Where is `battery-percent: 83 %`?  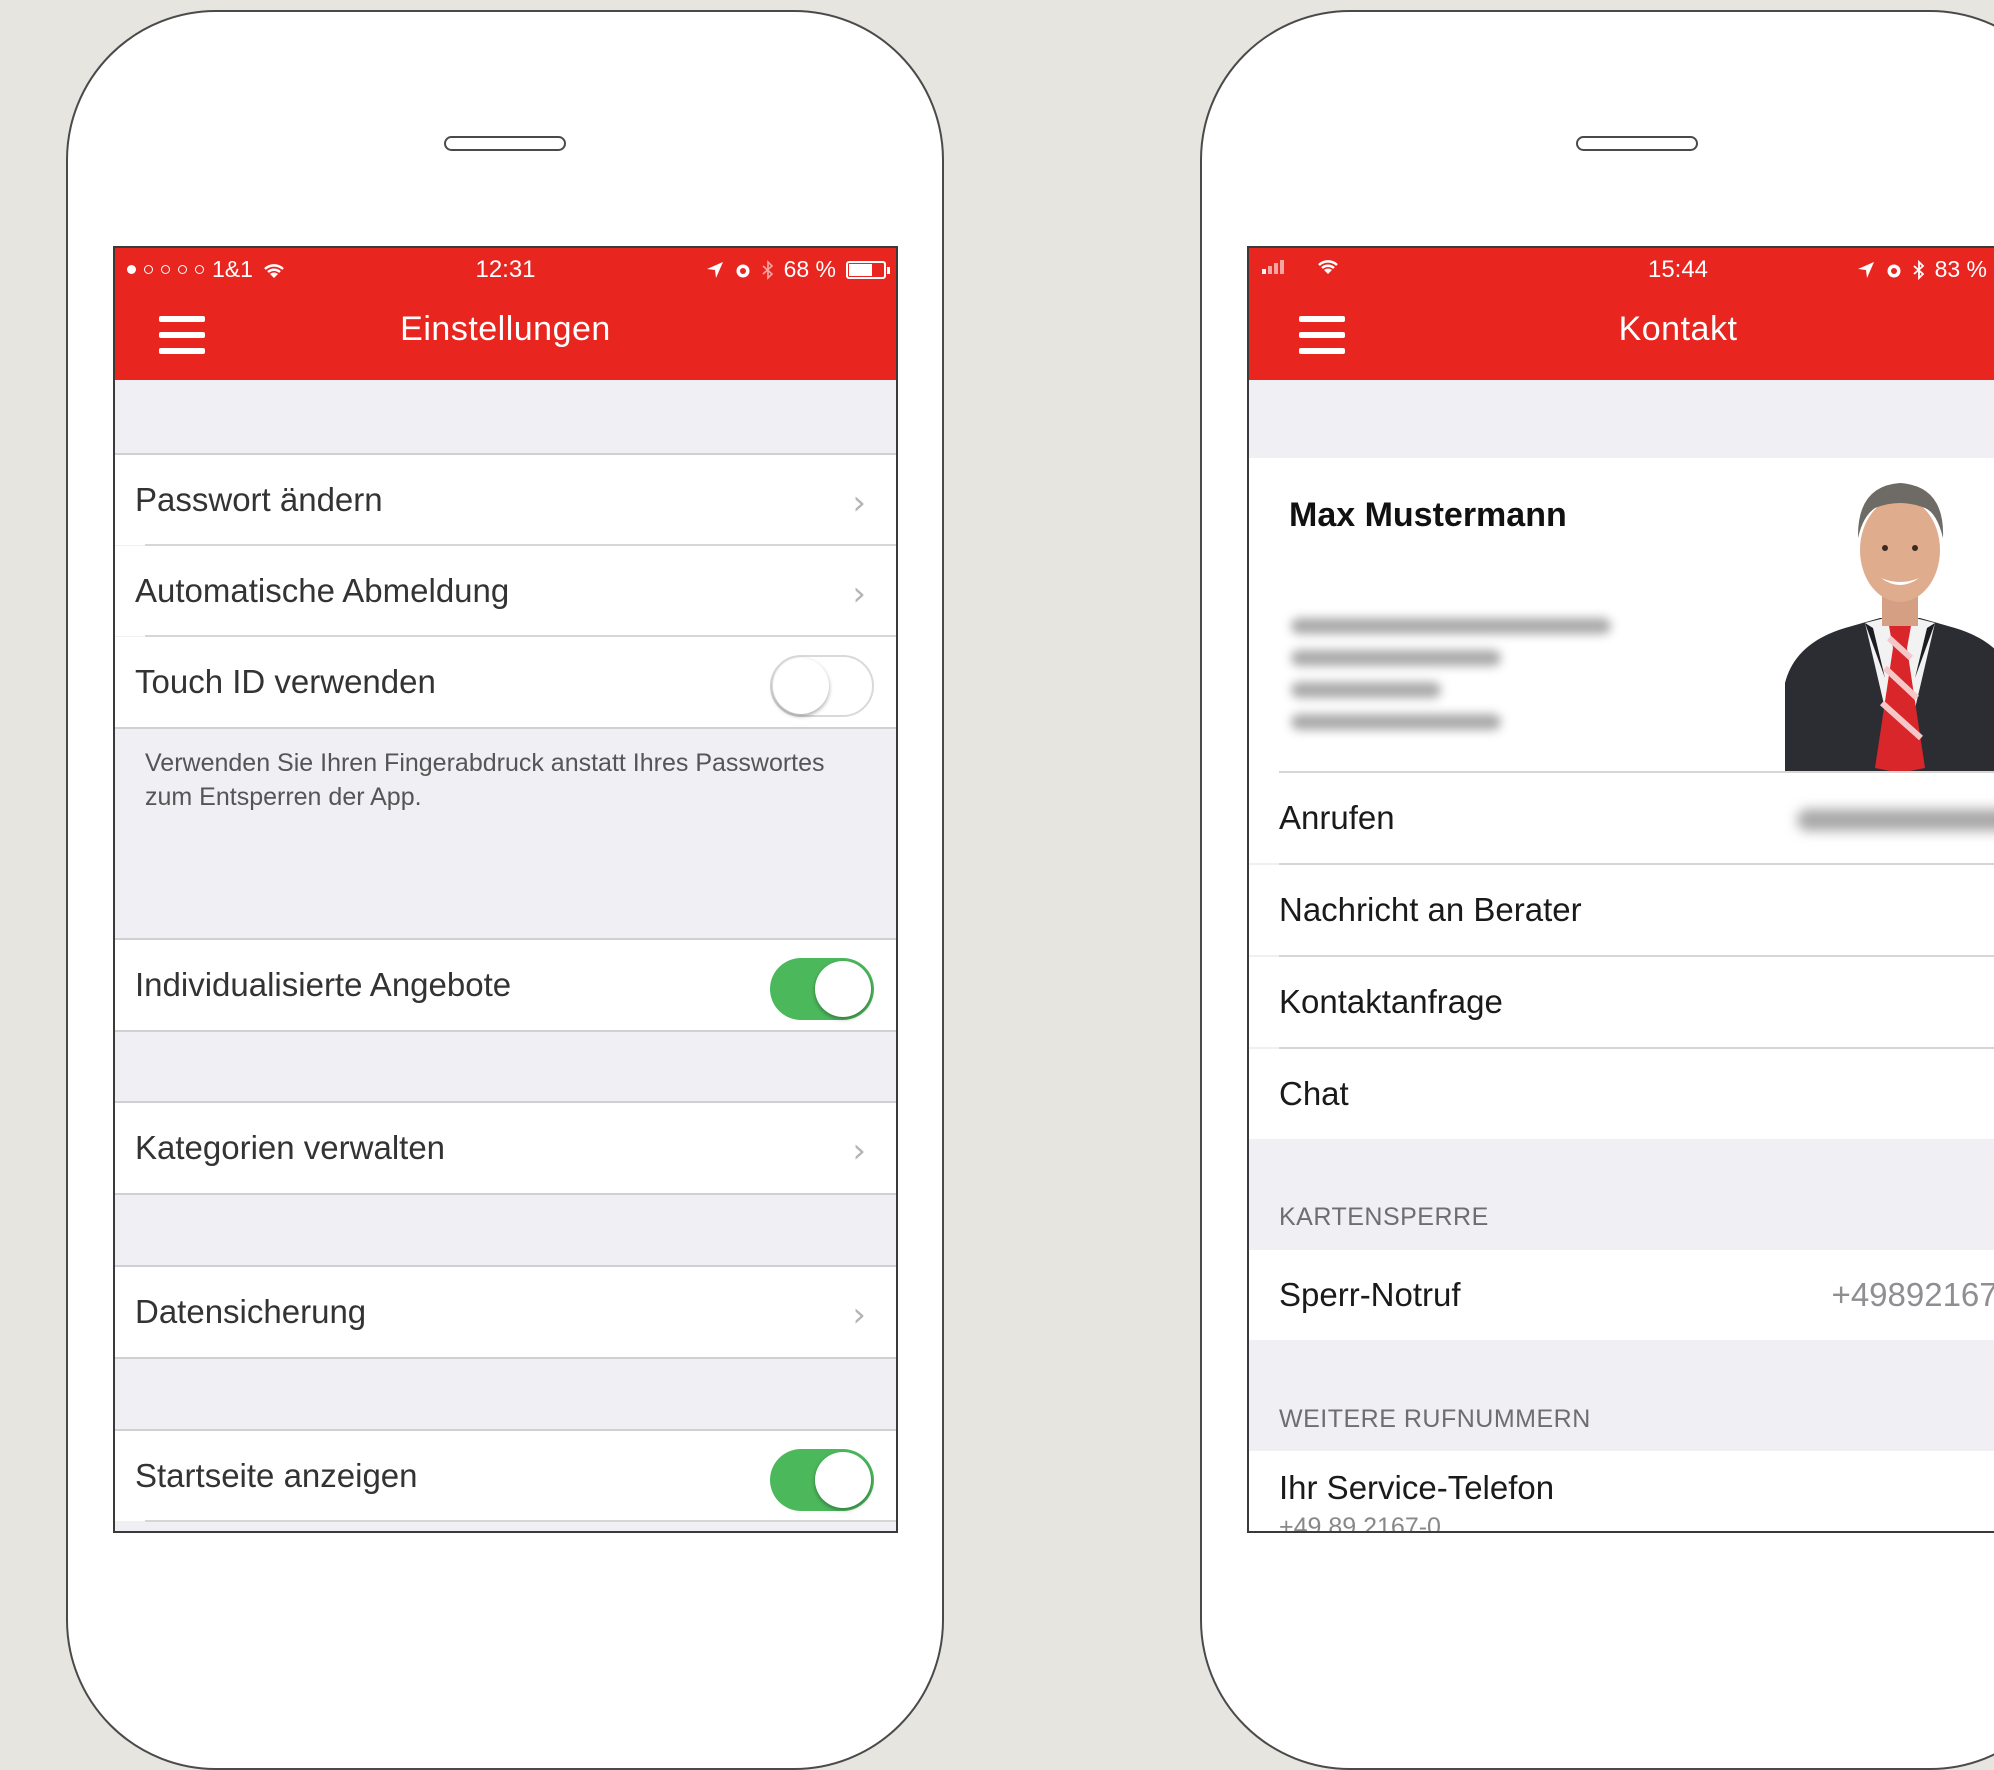
battery-percent: 83 % is located at coordinates (1960, 269).